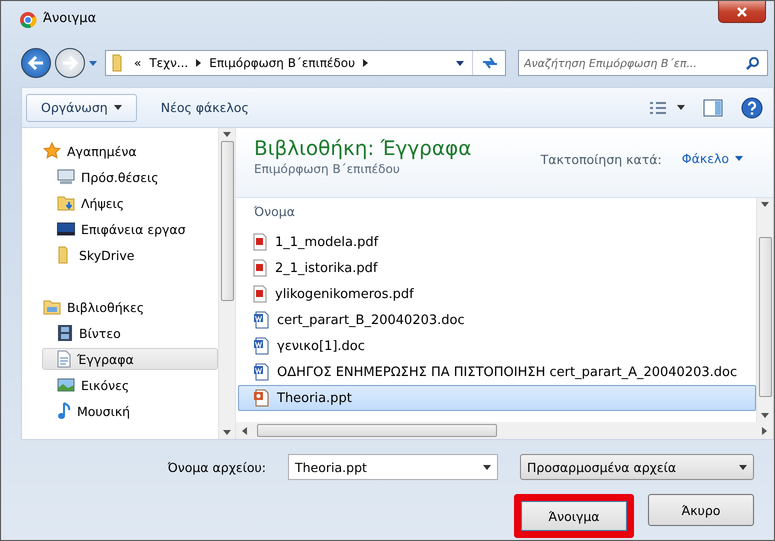 This screenshot has height=541, width=775. What do you see at coordinates (204, 107) in the screenshot?
I see `new-folder-button: Νέος φάκελος` at bounding box center [204, 107].